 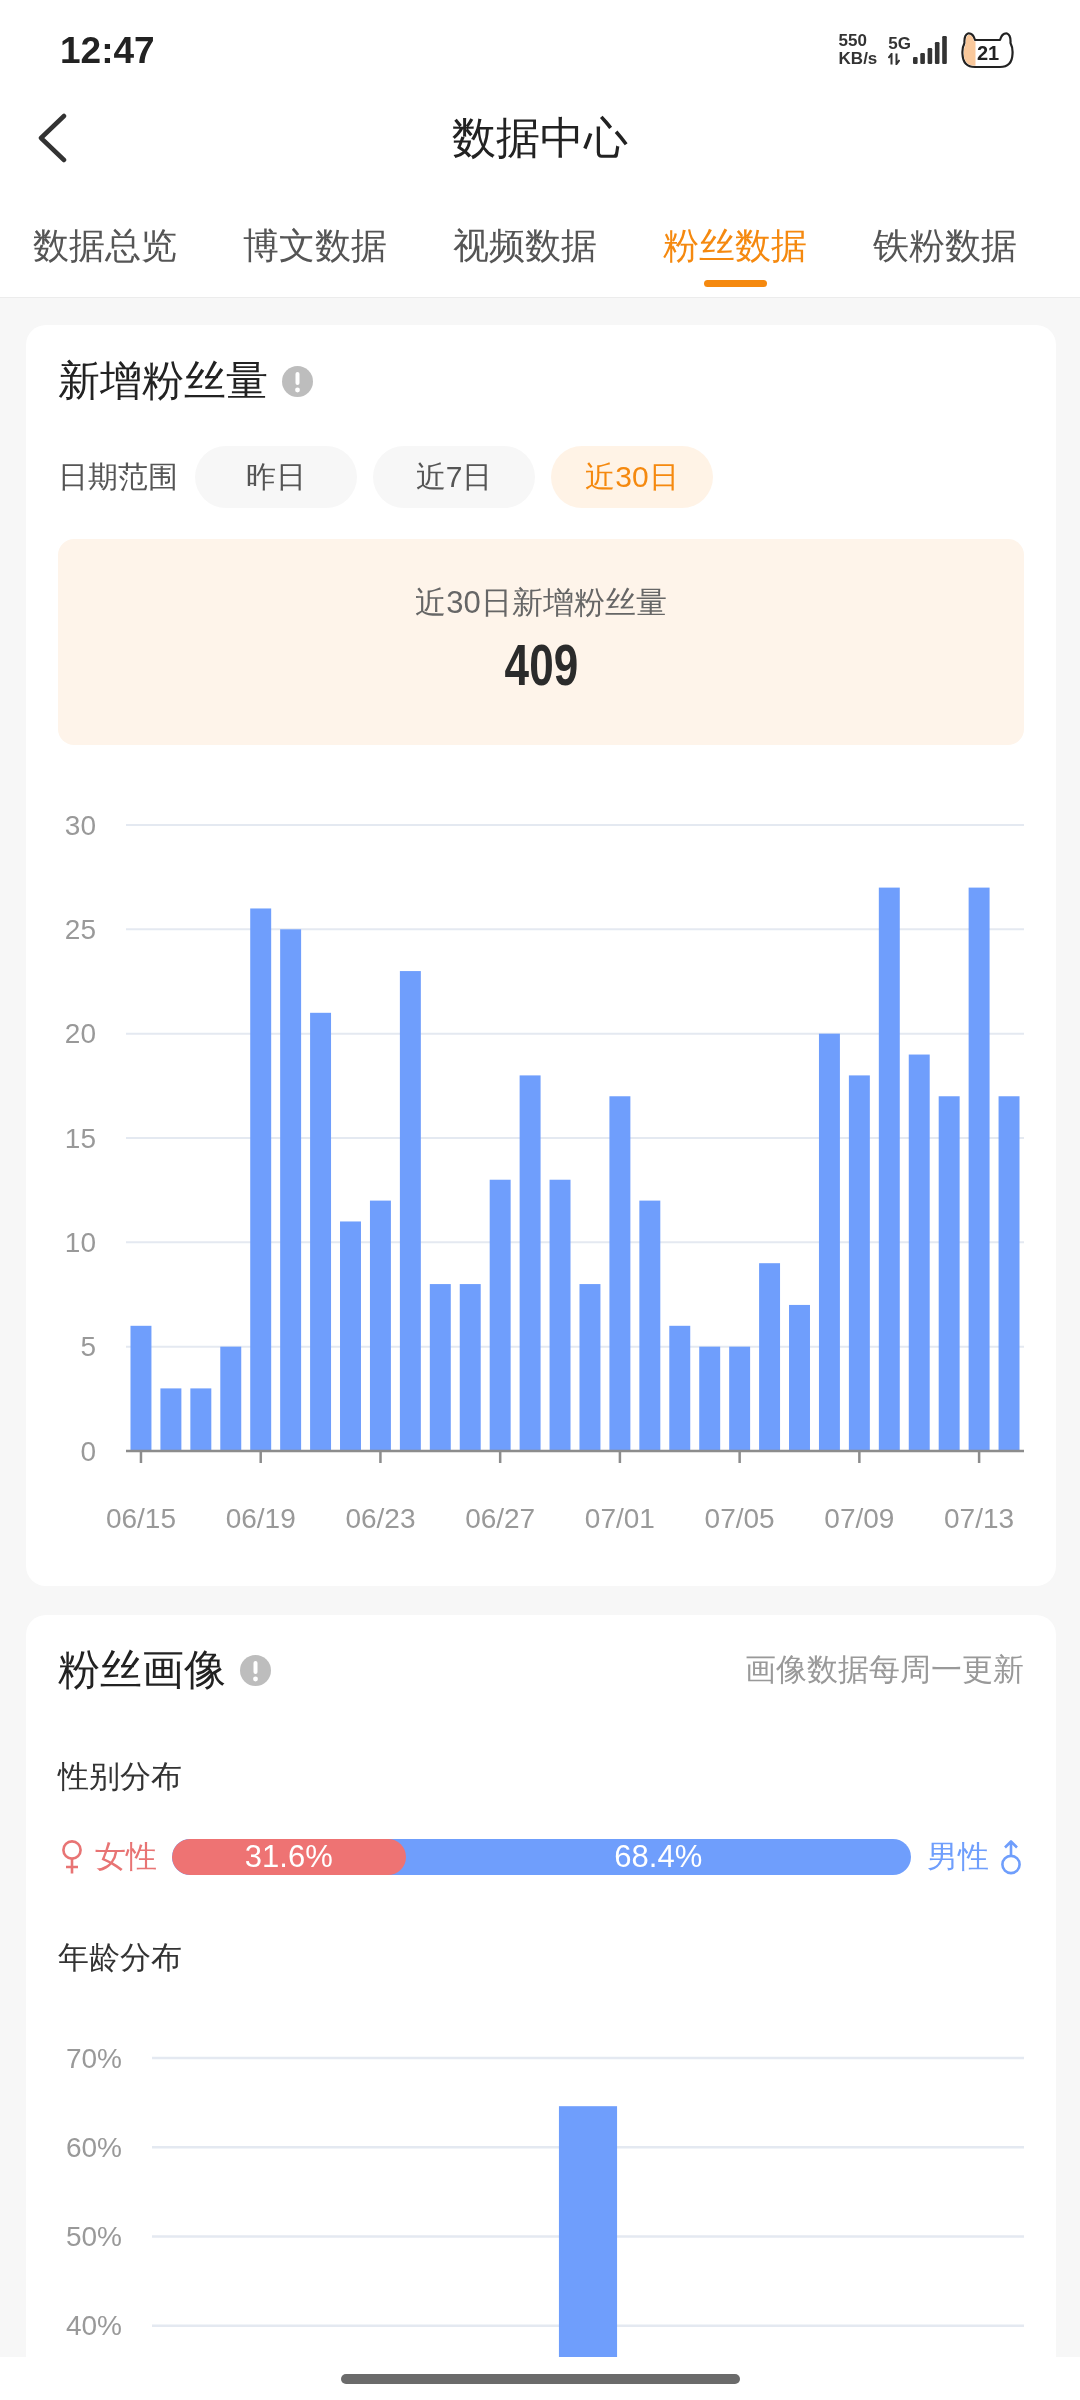 I want to click on y-axis-label: 25, so click(x=80, y=929).